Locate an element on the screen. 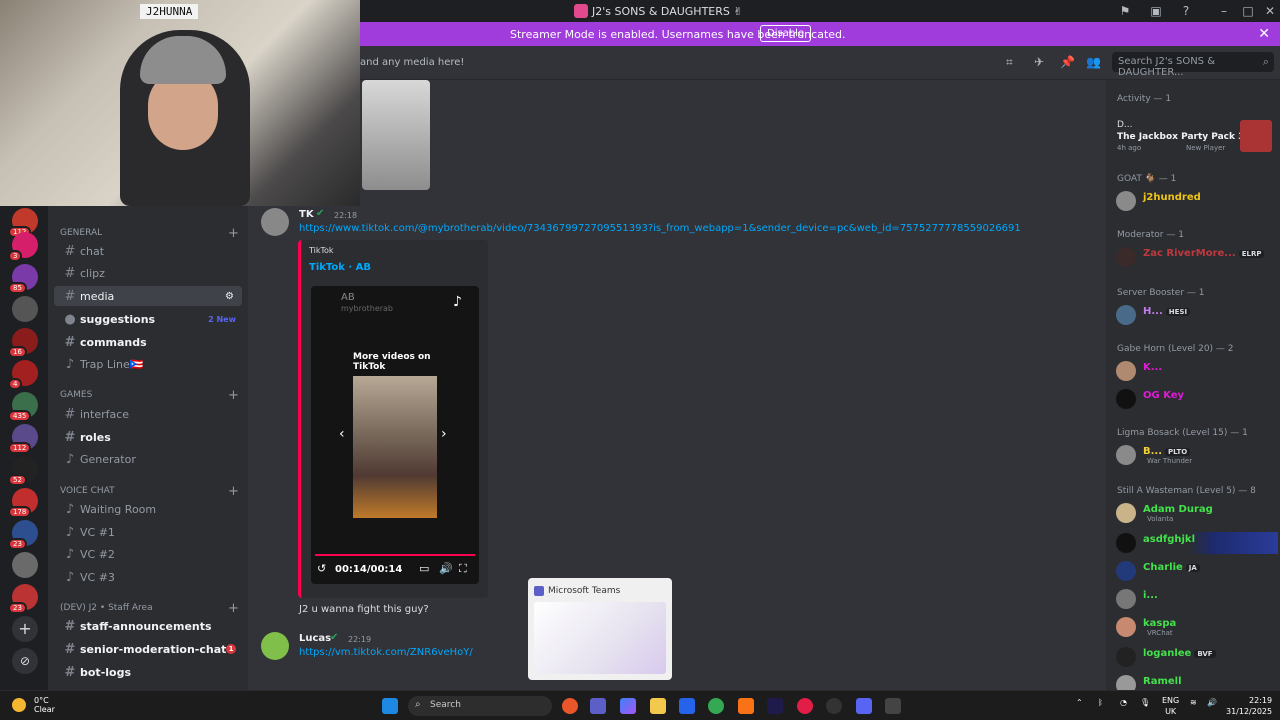  replay-icon: ↺ is located at coordinates (321, 568).